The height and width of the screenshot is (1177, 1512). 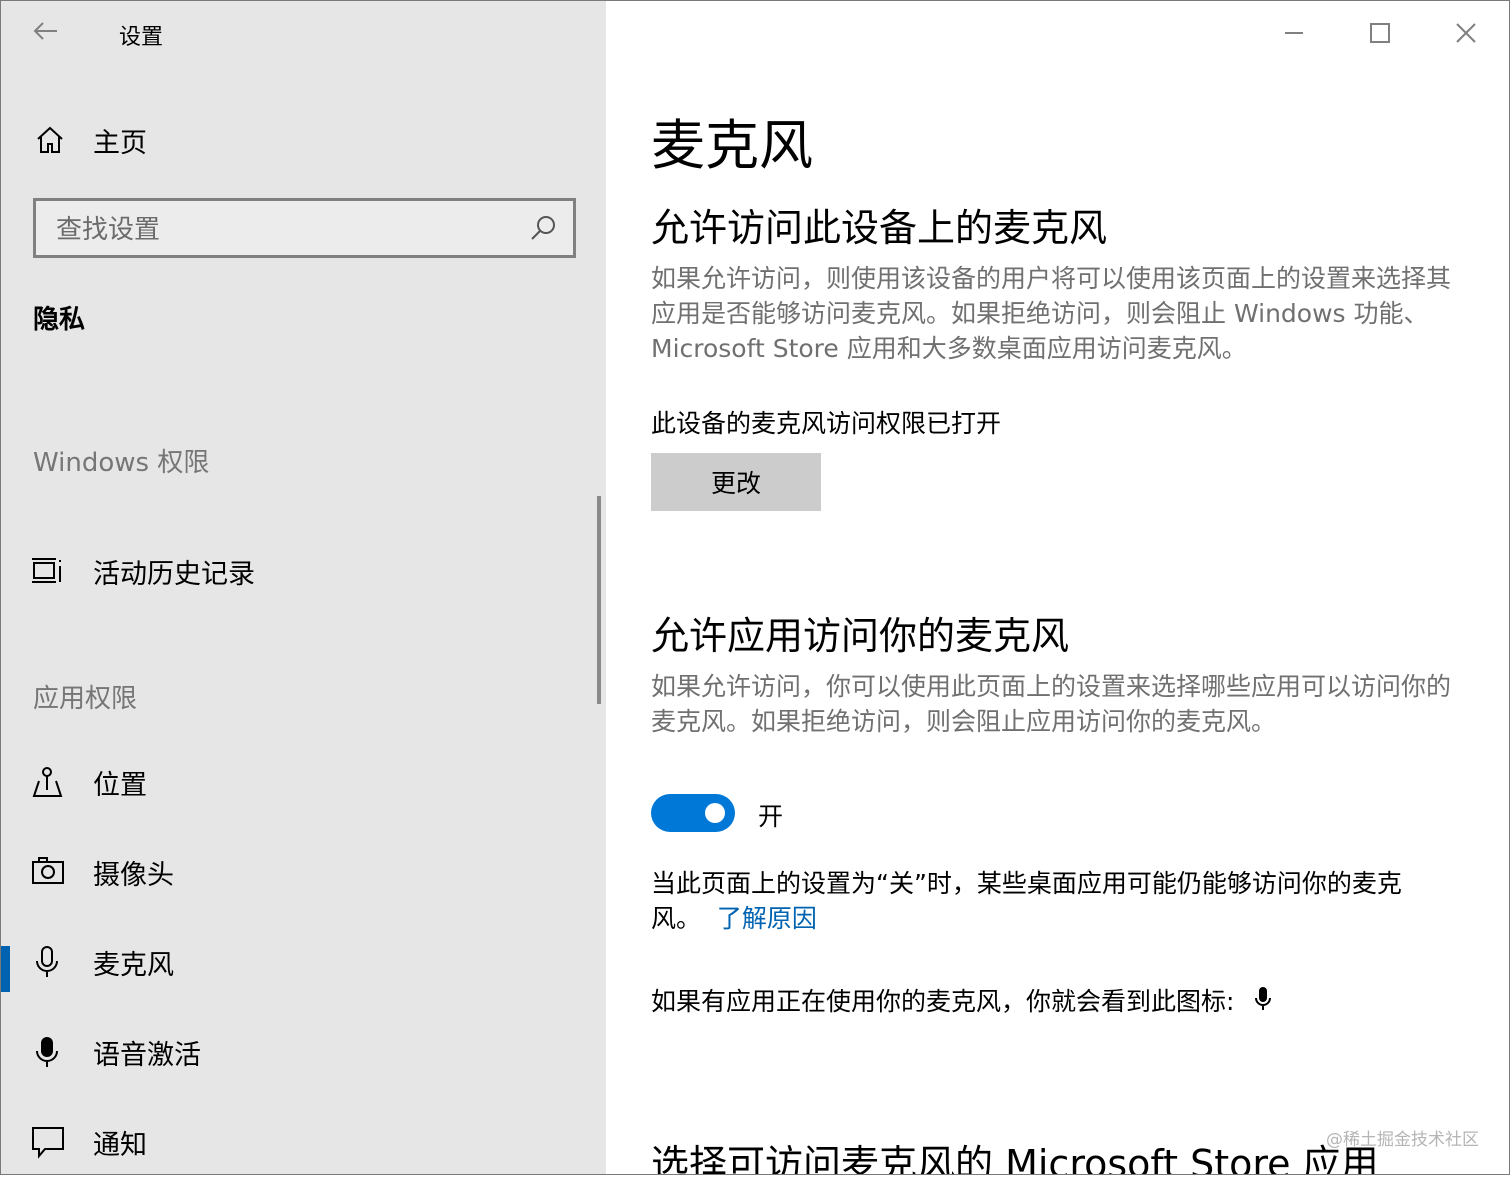 I want to click on close-button, so click(x=1466, y=33).